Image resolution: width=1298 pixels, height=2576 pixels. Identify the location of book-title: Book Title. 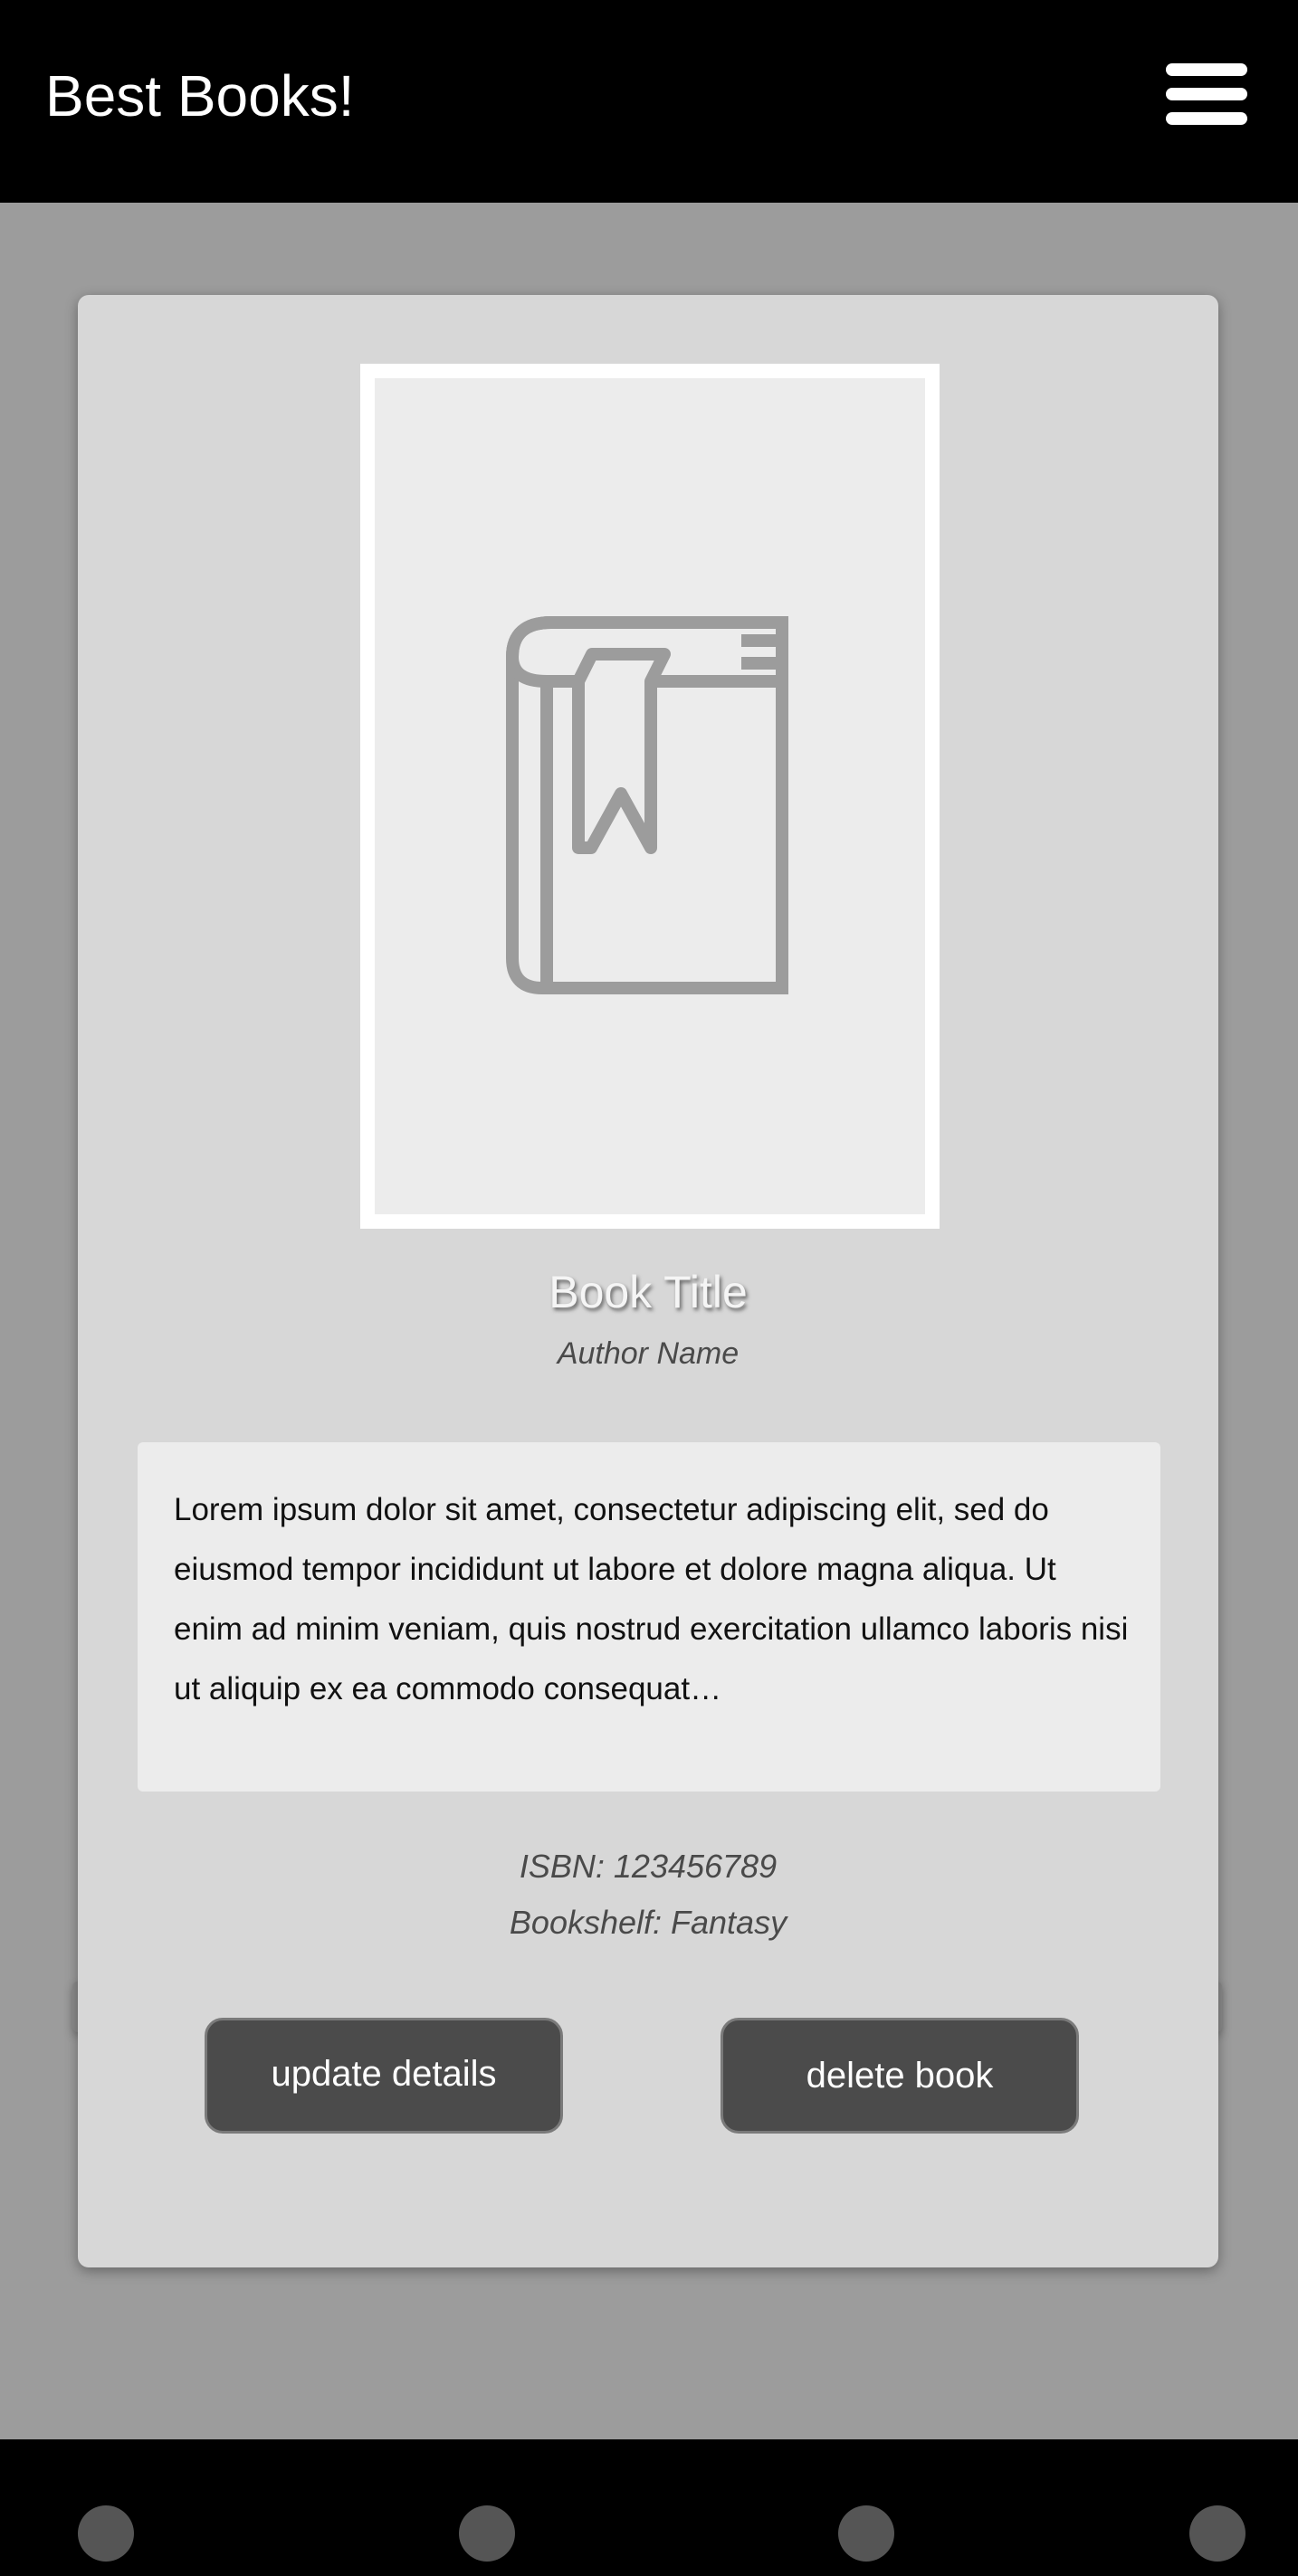
(648, 1292).